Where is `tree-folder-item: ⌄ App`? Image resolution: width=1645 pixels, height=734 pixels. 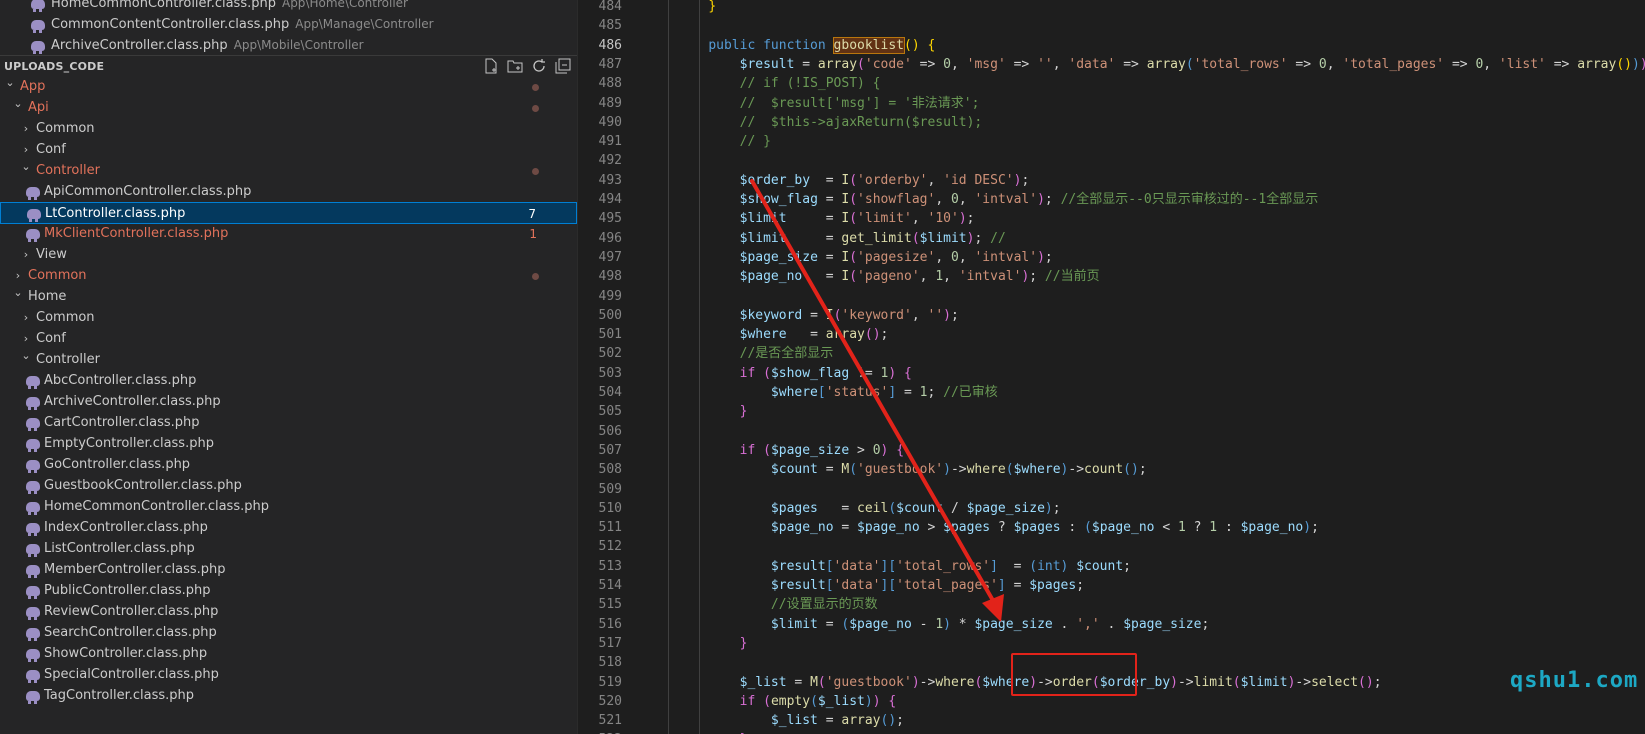 tree-folder-item: ⌄ App is located at coordinates (288, 87).